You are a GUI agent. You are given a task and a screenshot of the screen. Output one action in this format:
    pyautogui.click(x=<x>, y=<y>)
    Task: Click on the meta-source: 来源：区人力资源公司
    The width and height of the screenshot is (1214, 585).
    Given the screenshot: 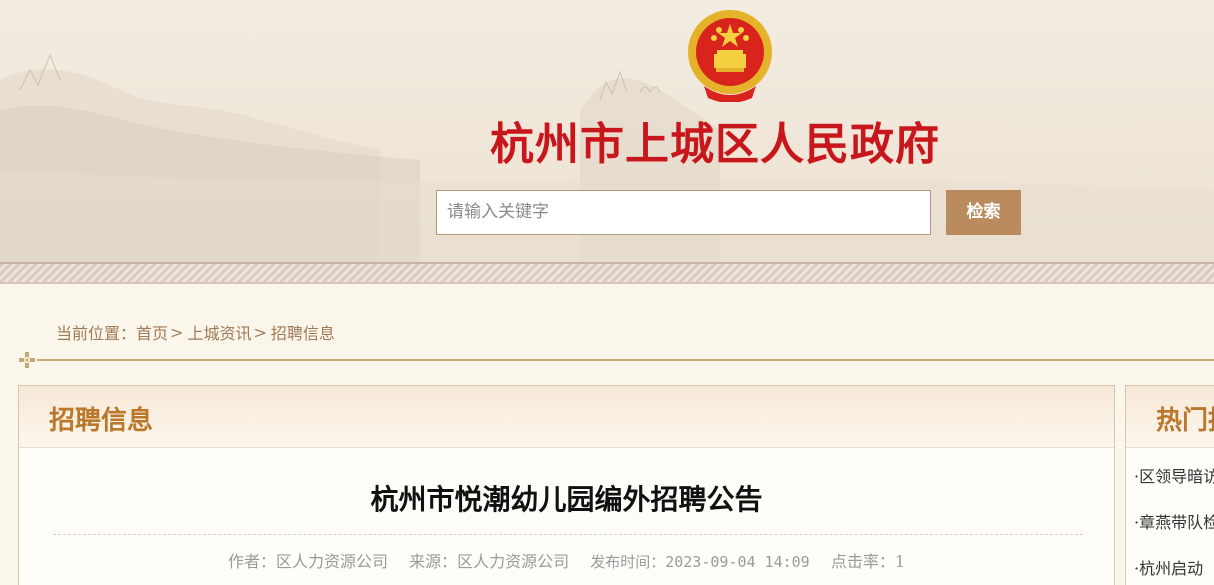 What is the action you would take?
    pyautogui.click(x=489, y=561)
    